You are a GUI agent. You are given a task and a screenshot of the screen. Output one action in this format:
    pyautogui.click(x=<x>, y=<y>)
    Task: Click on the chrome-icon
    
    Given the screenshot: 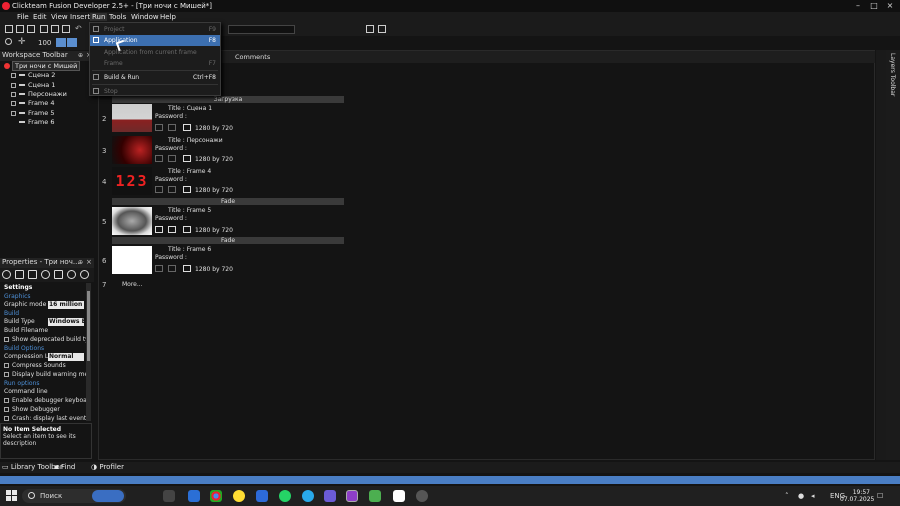 What is the action you would take?
    pyautogui.click(x=216, y=496)
    